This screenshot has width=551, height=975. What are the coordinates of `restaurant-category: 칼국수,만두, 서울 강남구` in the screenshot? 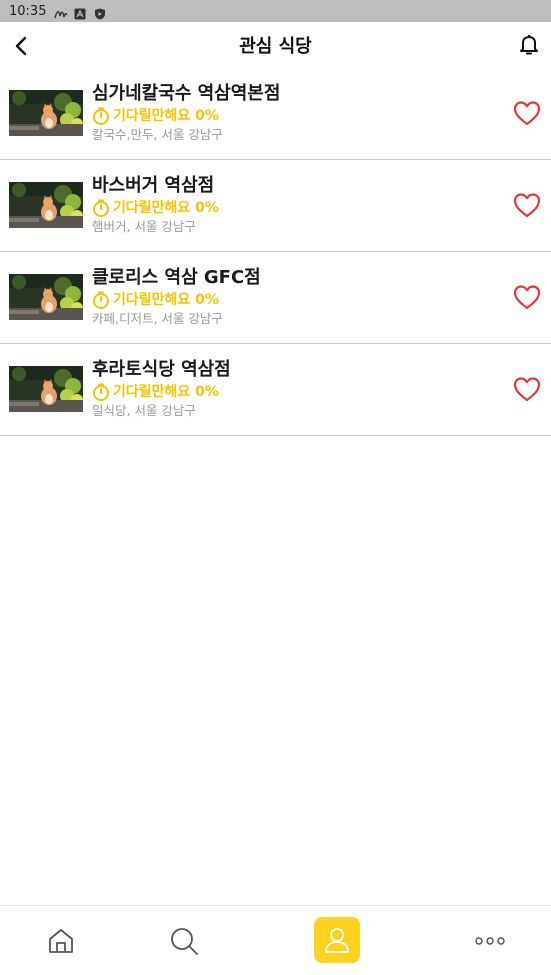 It's located at (157, 134).